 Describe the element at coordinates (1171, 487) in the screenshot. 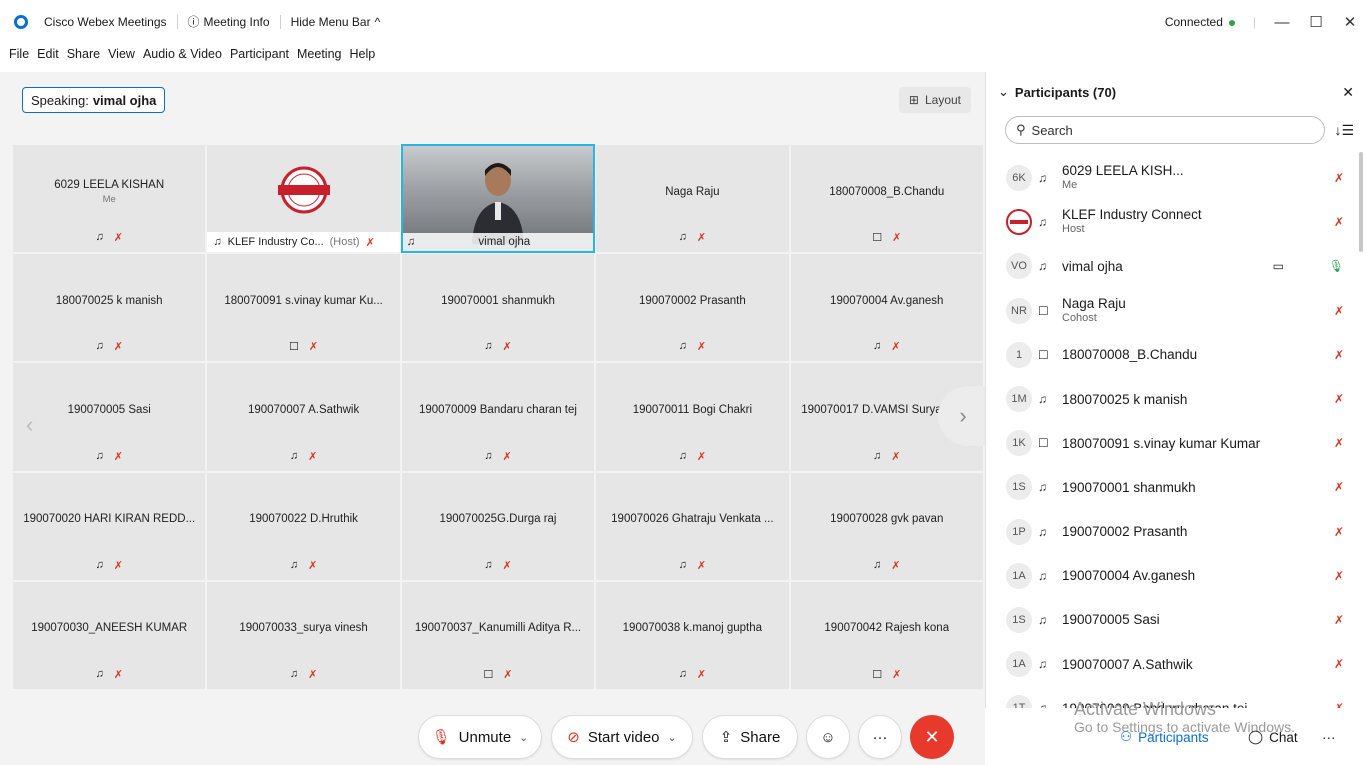

I see `participant-list-item: 1S ♫ 190070001 shanmukh ✗` at that location.